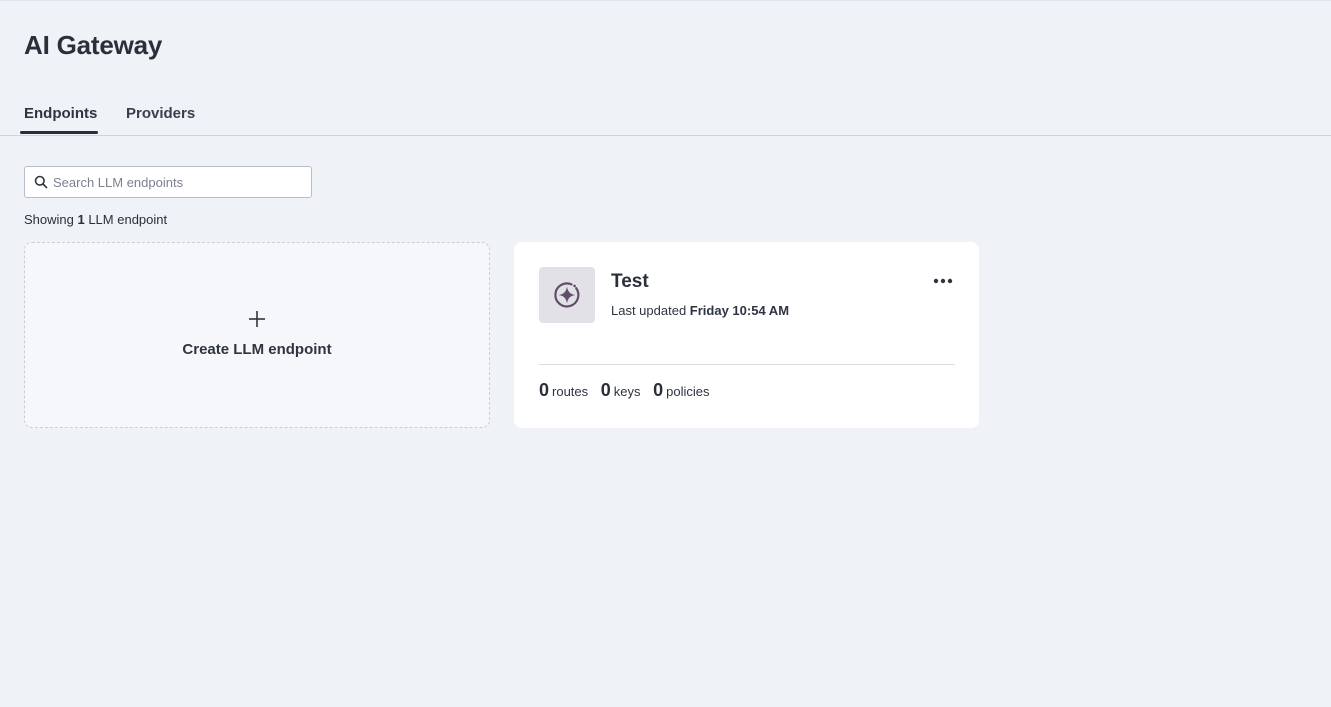  I want to click on stat-routes-count: 0, so click(544, 390).